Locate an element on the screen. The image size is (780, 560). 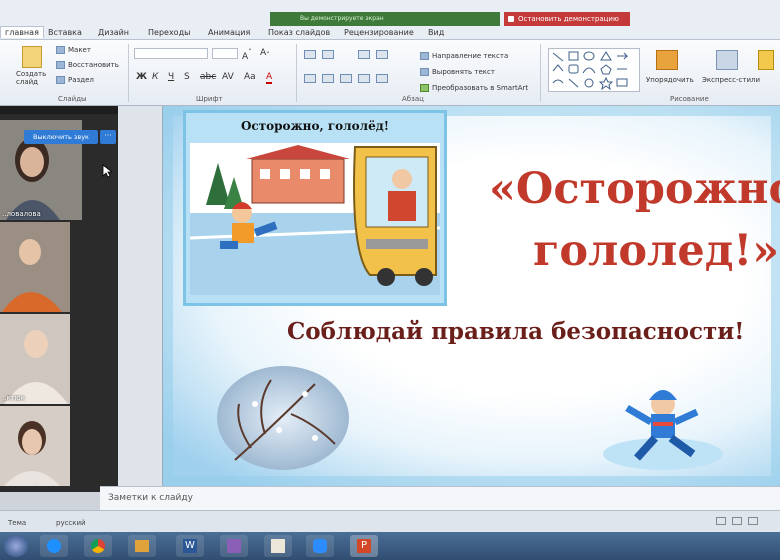
chevron-down-icon: ⌄ is located at coordinates (36, 483).